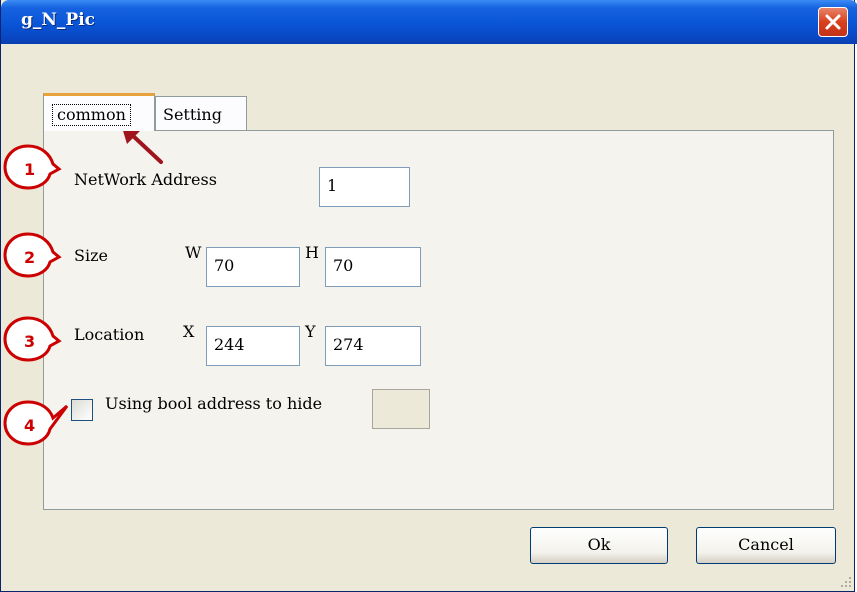 This screenshot has height=592, width=857. Describe the element at coordinates (253, 346) in the screenshot. I see `x-input: 244` at that location.